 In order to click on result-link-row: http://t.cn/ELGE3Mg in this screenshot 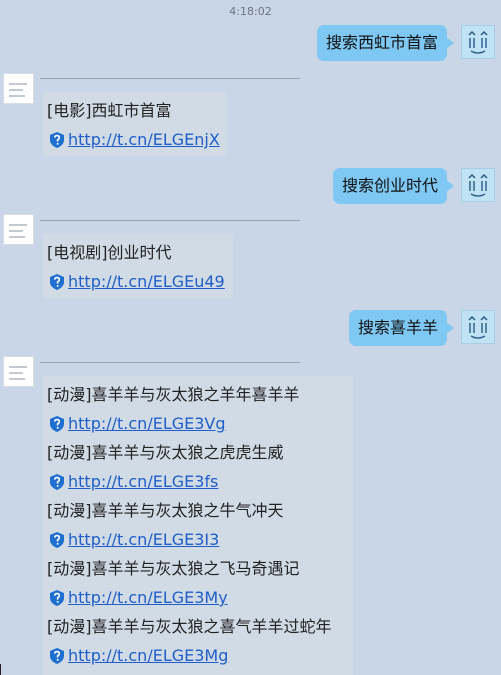, I will do `click(197, 655)`.